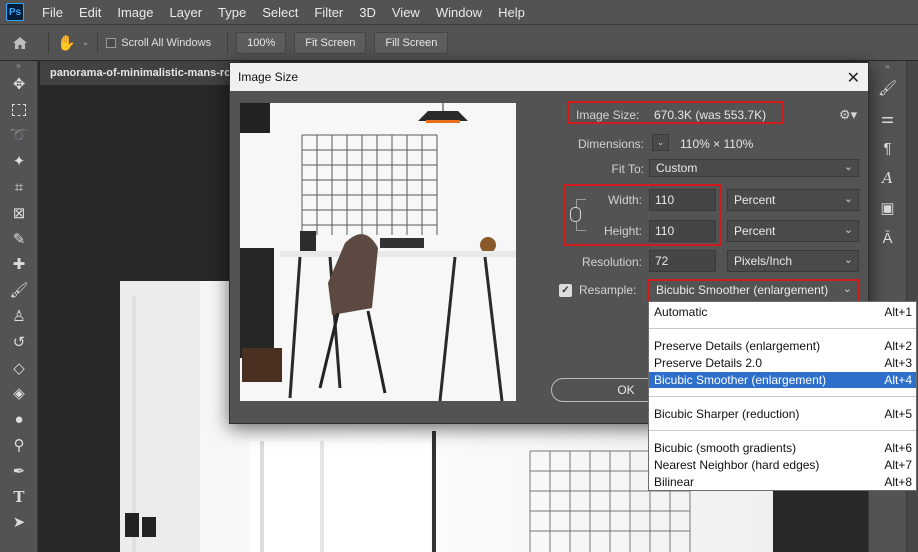 The width and height of the screenshot is (918, 552). I want to click on option-label: Preserve Details 2.0, so click(708, 363).